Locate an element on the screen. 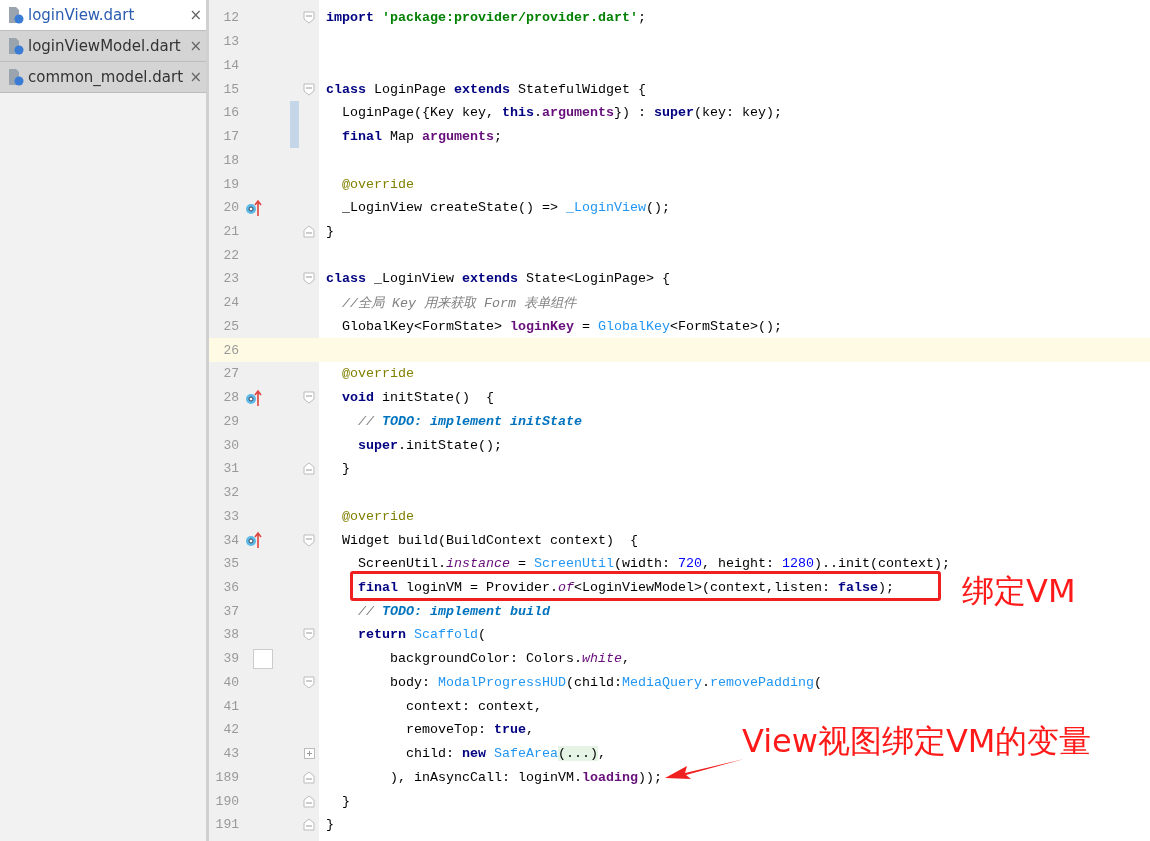  line-number: 21 is located at coordinates (230, 231).